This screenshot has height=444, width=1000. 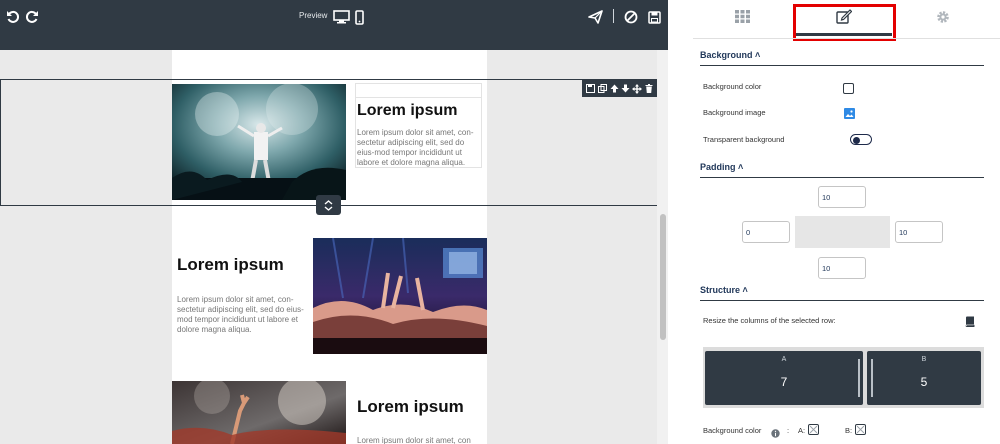 I want to click on background-color-swatch, so click(x=848, y=88).